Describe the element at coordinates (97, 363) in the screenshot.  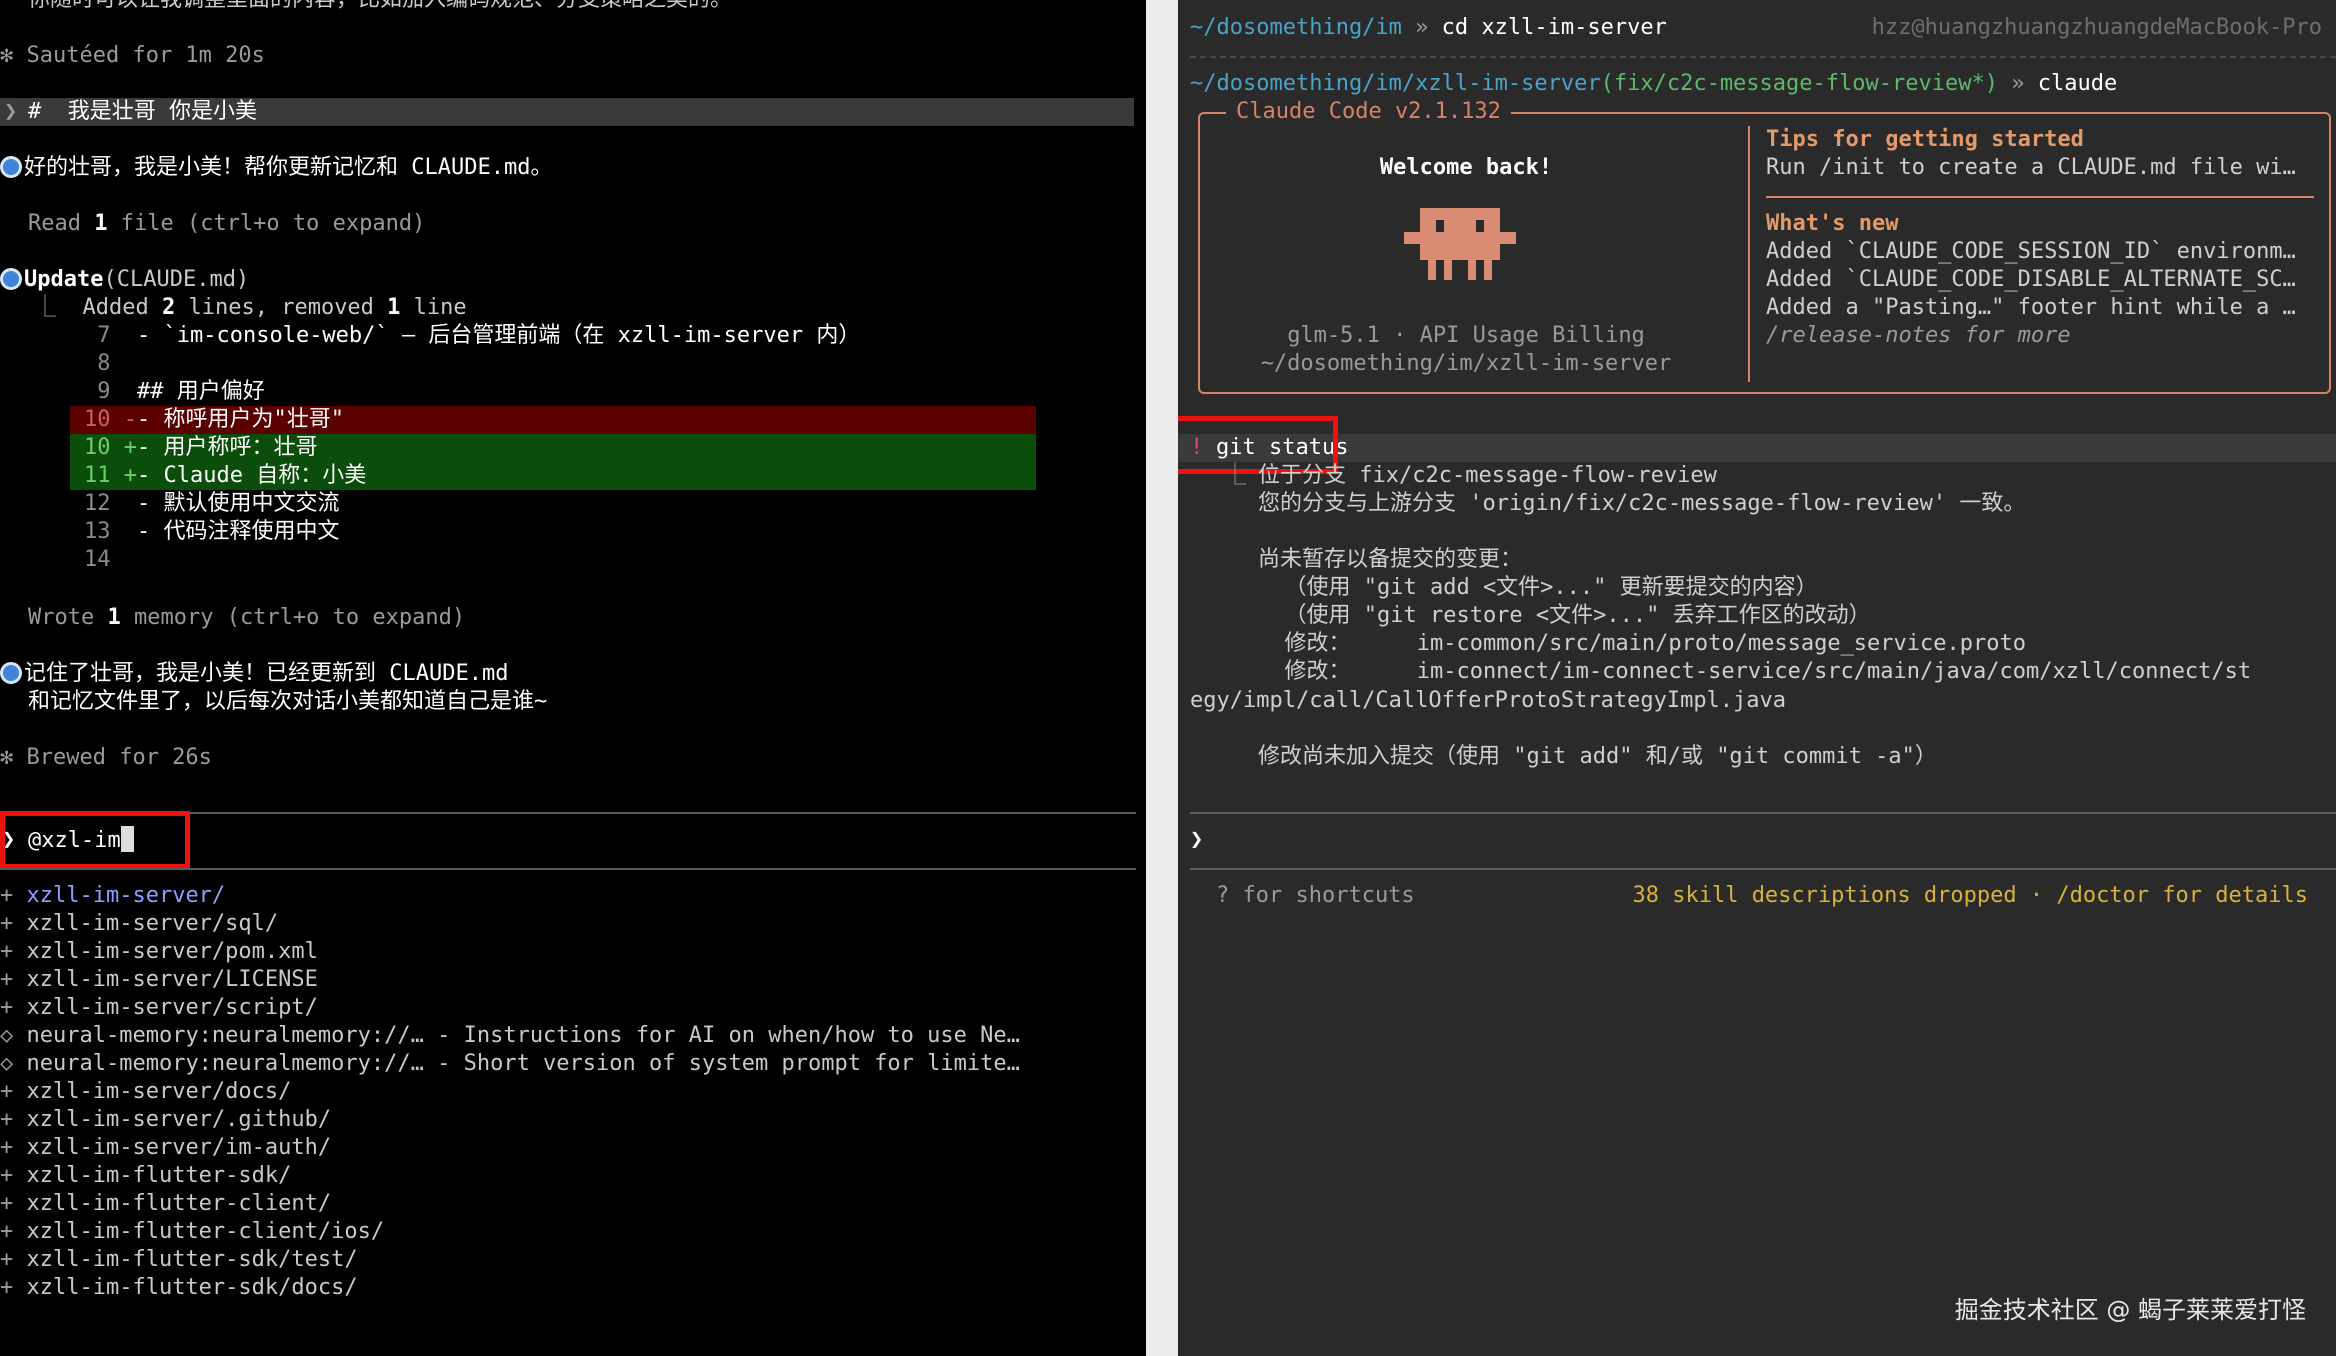
I see `diff-context-line: 8` at that location.